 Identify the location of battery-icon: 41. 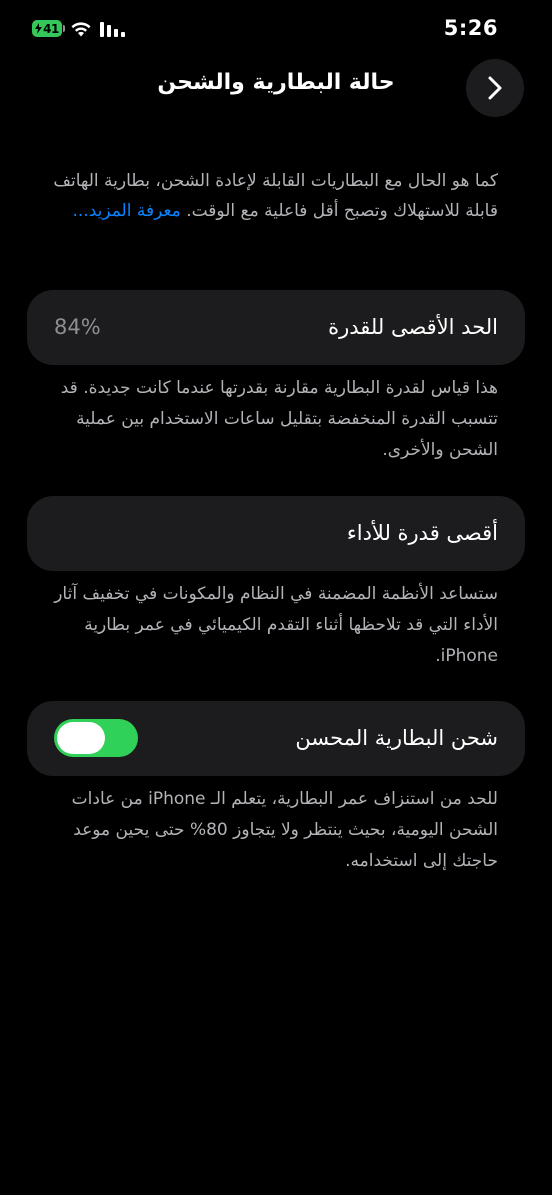
(48, 28).